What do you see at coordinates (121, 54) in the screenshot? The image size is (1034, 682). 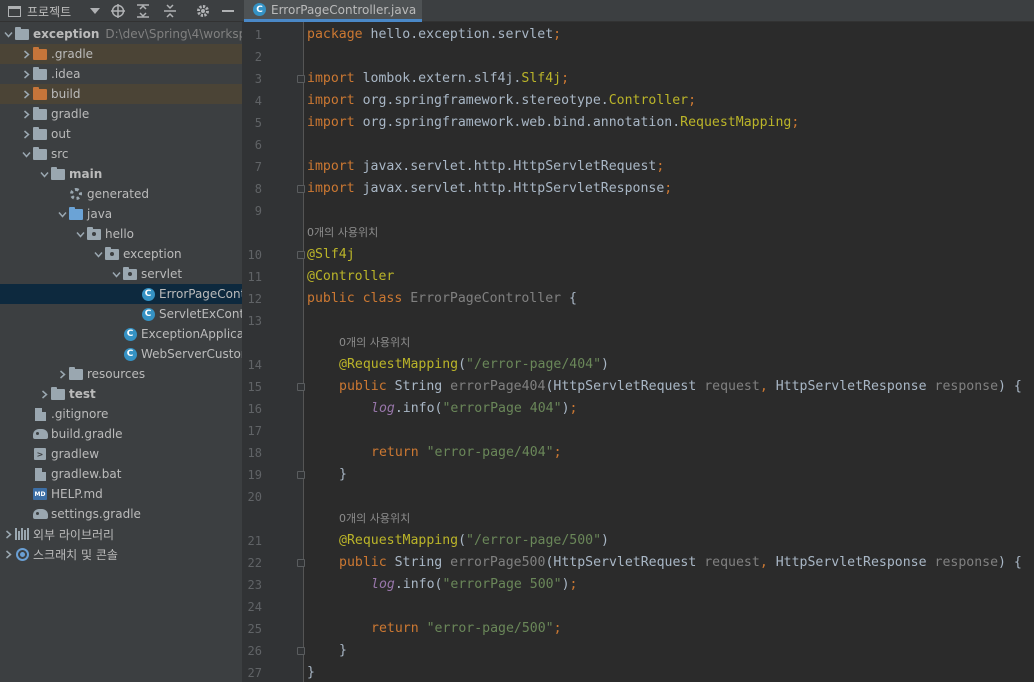 I see `tree-item: .gradle` at bounding box center [121, 54].